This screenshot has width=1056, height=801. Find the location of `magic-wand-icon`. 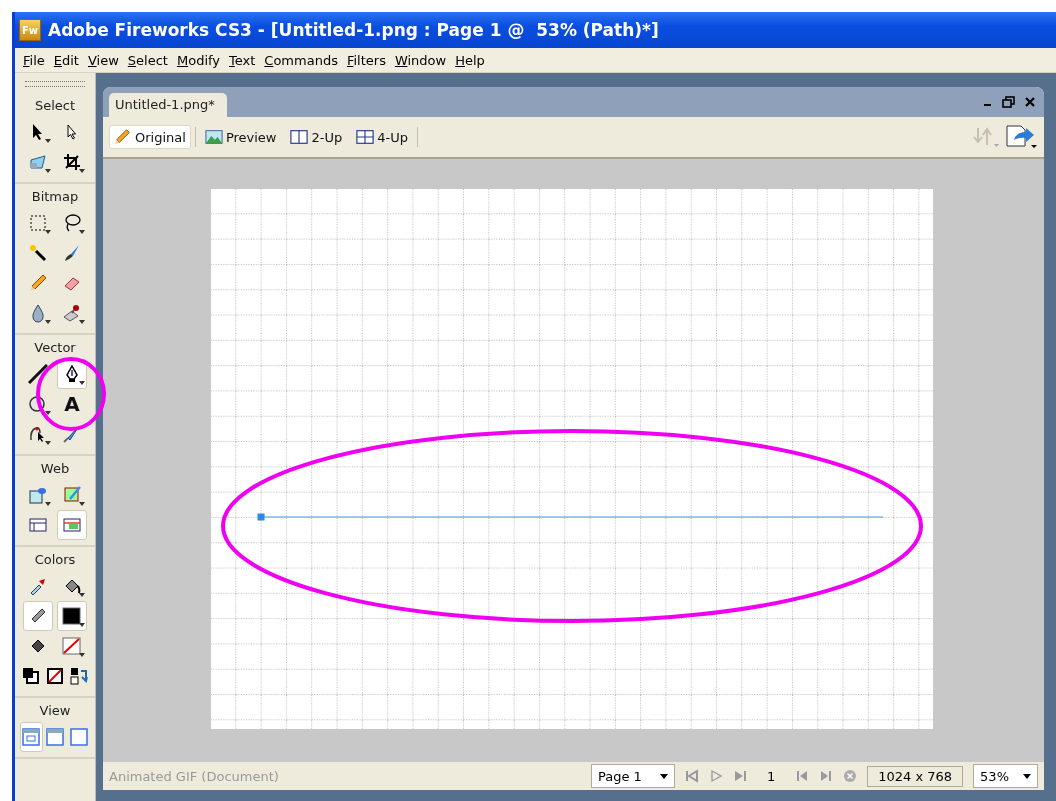

magic-wand-icon is located at coordinates (38, 253).